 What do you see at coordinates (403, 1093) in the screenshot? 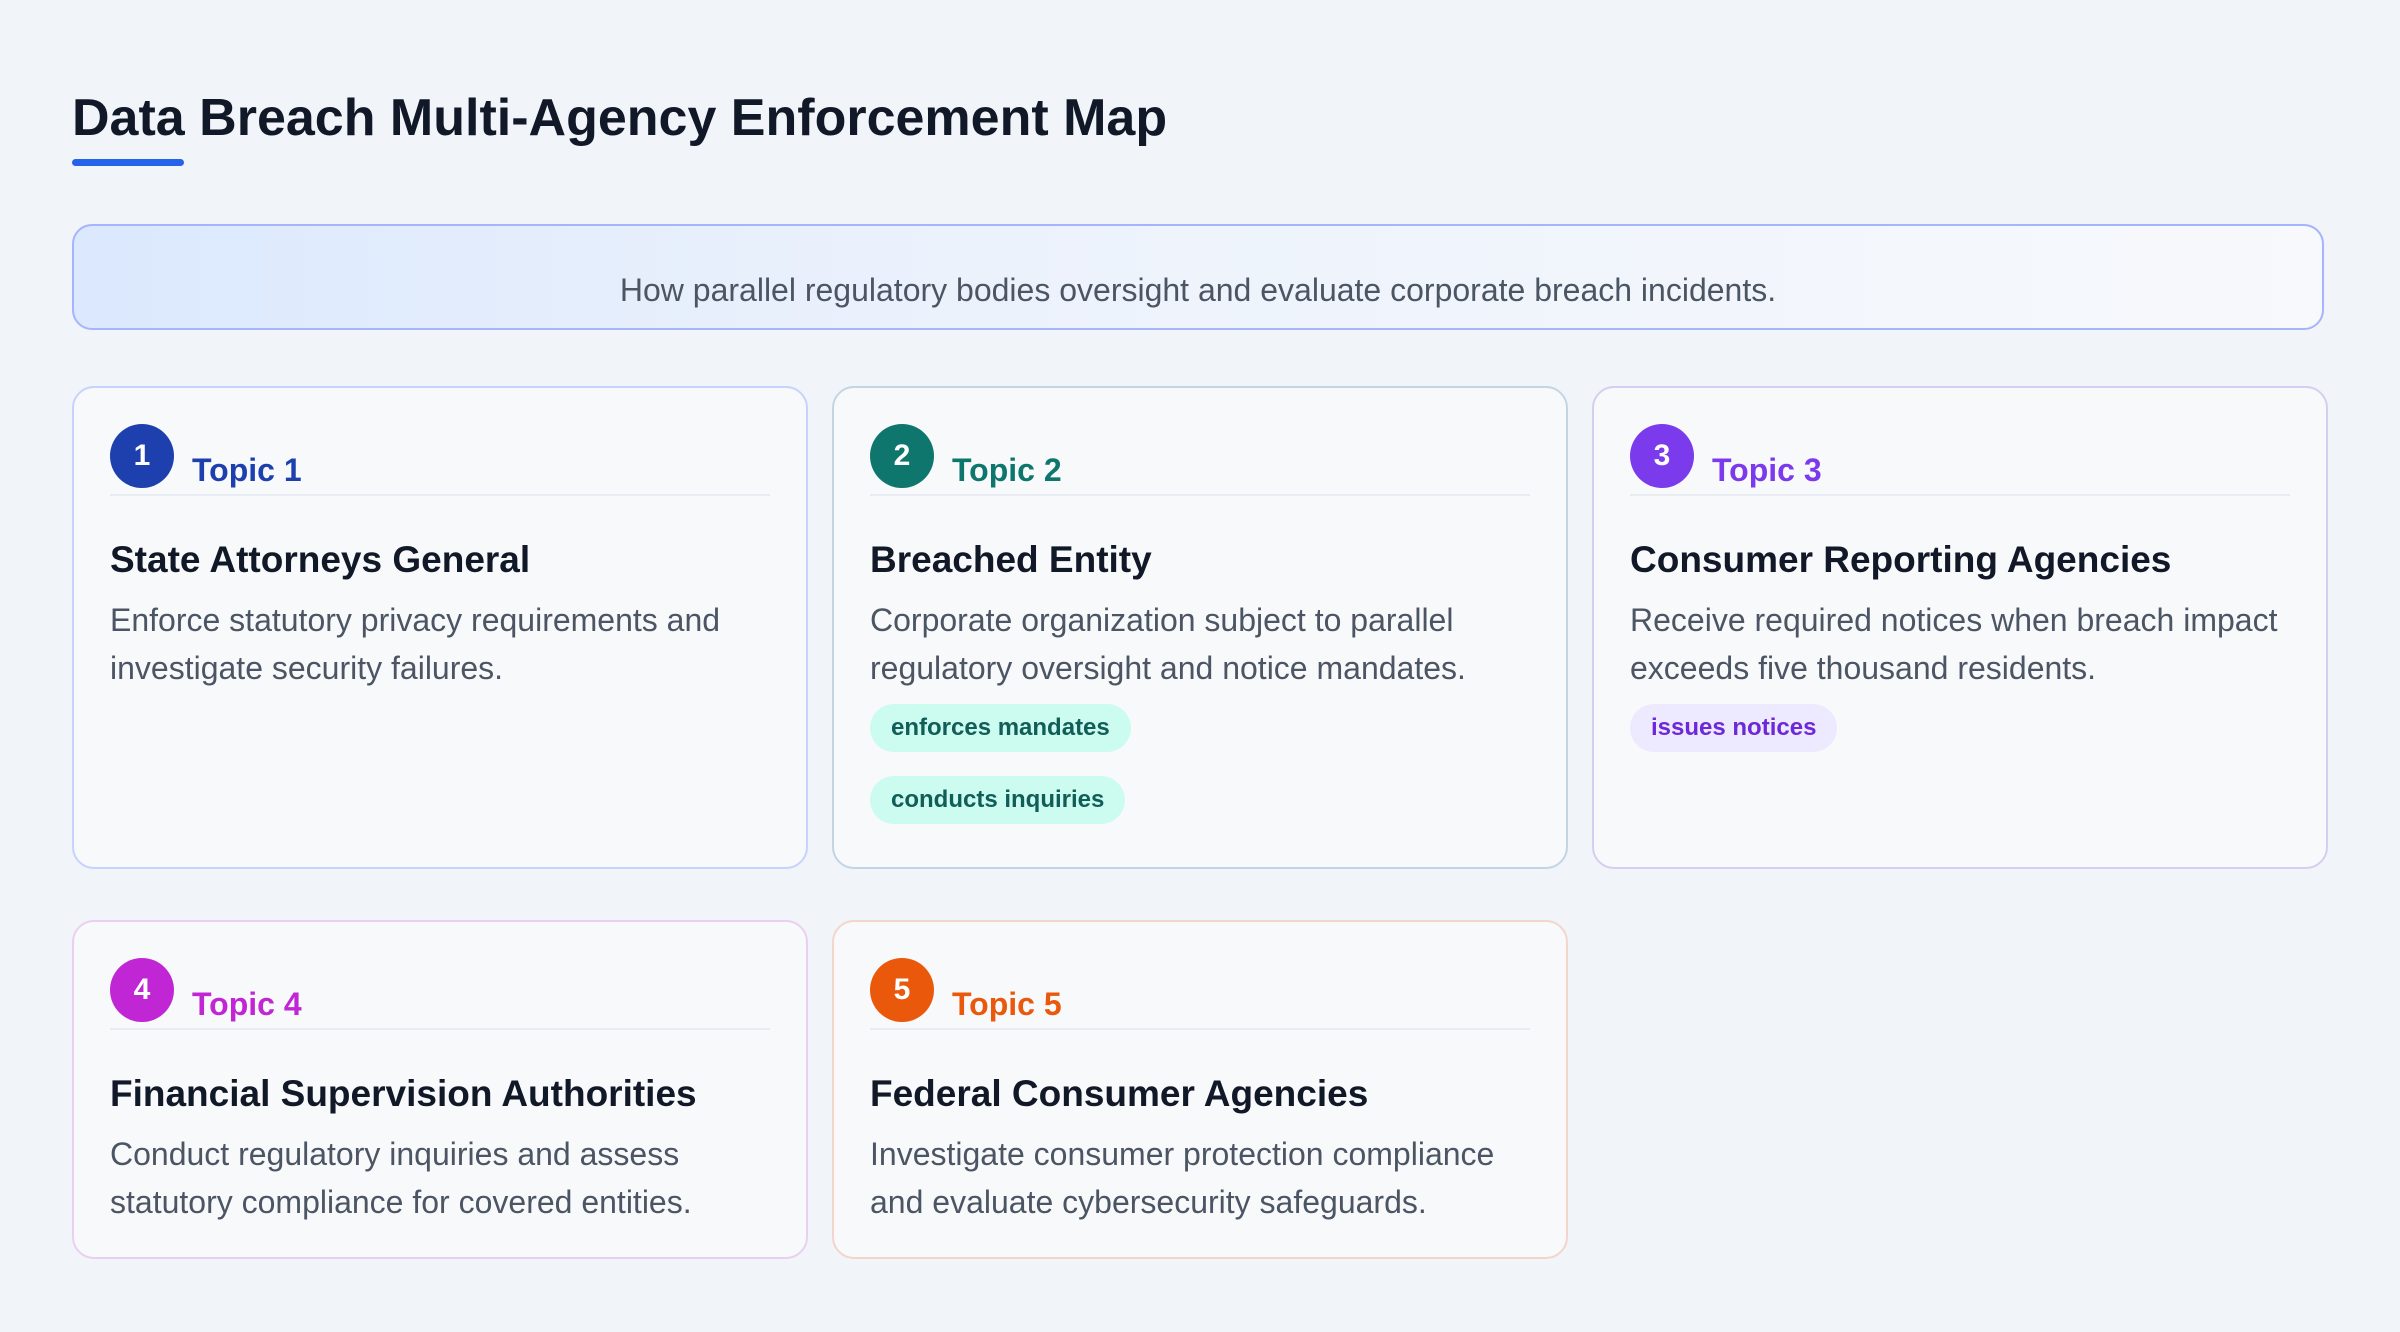
I see `topic-title: Financial Supervision Authorities` at bounding box center [403, 1093].